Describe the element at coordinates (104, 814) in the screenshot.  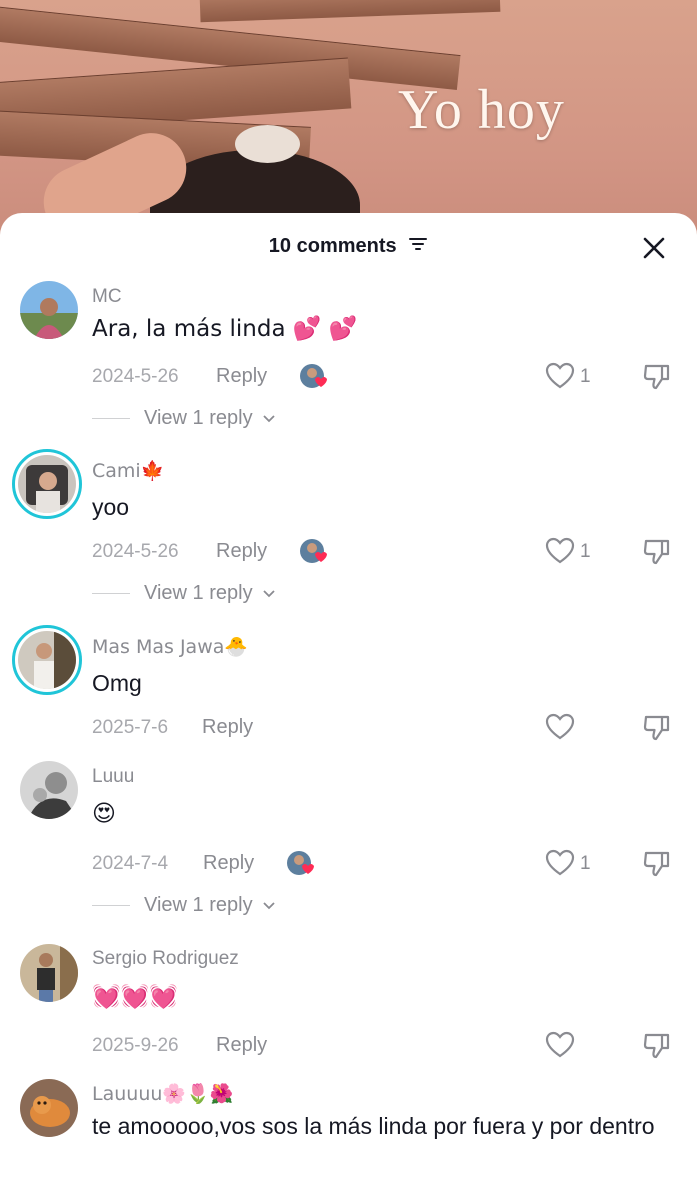
I see `comment-text: 😍` at that location.